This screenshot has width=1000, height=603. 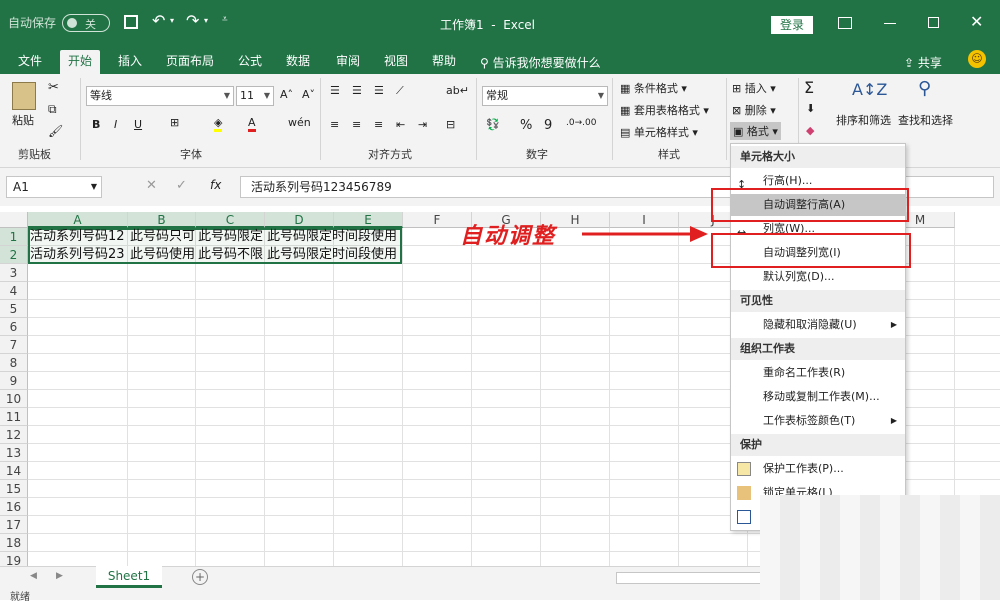 I want to click on cell-styles-button: ▤ 单元格样式 ▾, so click(x=659, y=132).